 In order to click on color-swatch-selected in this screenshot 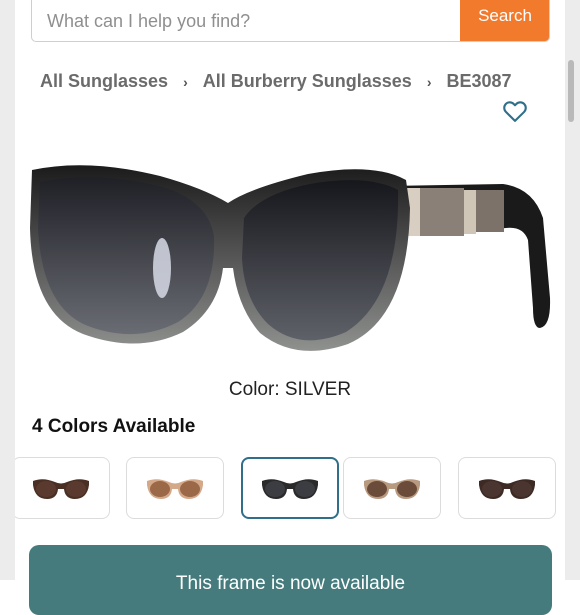, I will do `click(290, 488)`.